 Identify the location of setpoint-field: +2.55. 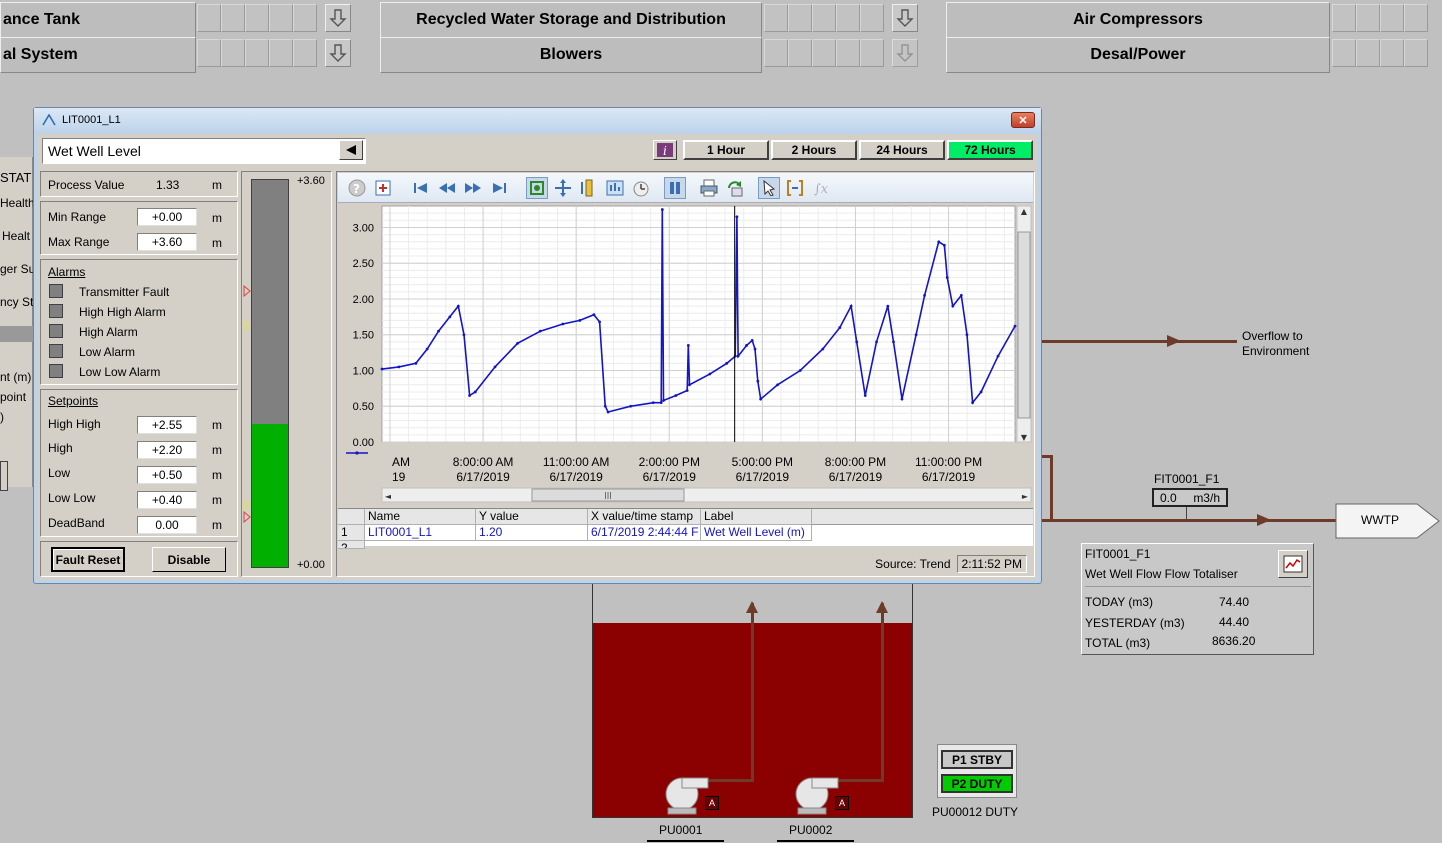
(167, 425).